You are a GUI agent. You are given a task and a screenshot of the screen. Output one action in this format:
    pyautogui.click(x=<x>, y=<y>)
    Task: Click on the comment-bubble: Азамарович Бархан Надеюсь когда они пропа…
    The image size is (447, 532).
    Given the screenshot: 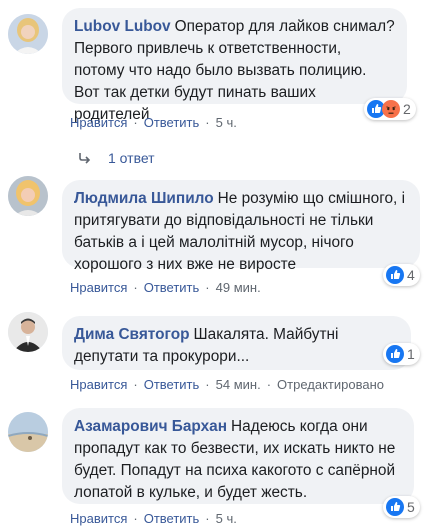 What is the action you would take?
    pyautogui.click(x=238, y=456)
    